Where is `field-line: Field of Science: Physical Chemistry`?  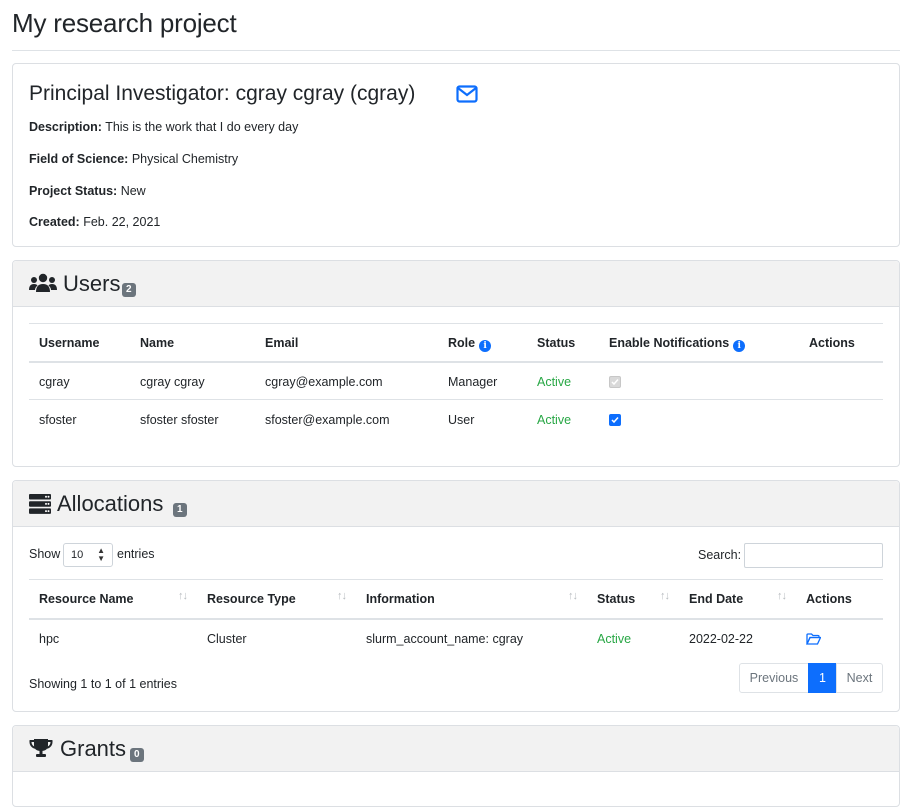
field-line: Field of Science: Physical Chemistry is located at coordinates (133, 159).